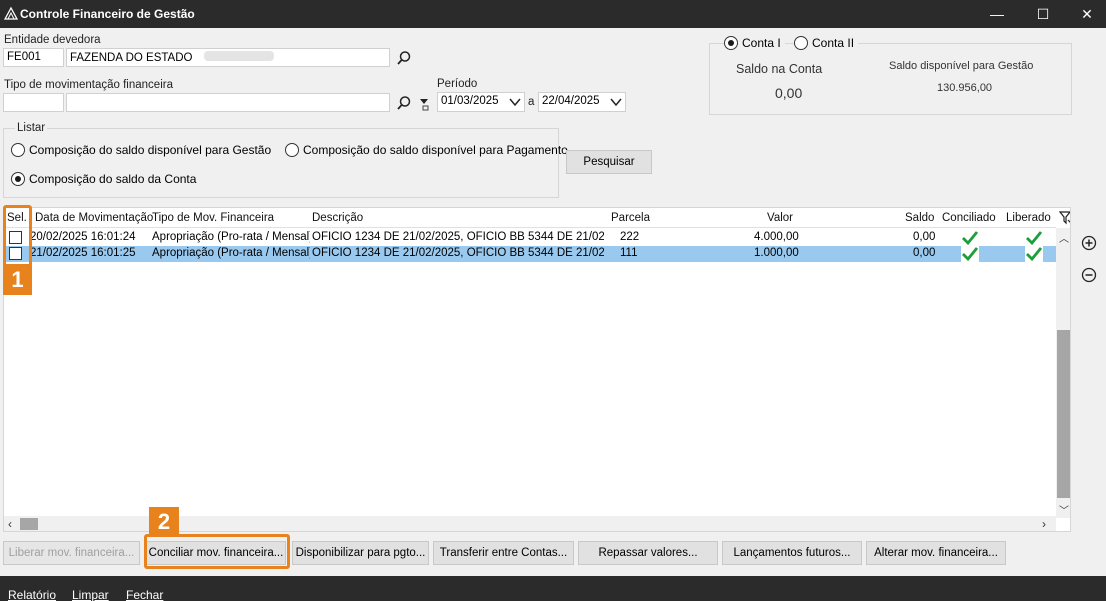  Describe the element at coordinates (217, 551) in the screenshot. I see `highlight-conciliar-button` at that location.